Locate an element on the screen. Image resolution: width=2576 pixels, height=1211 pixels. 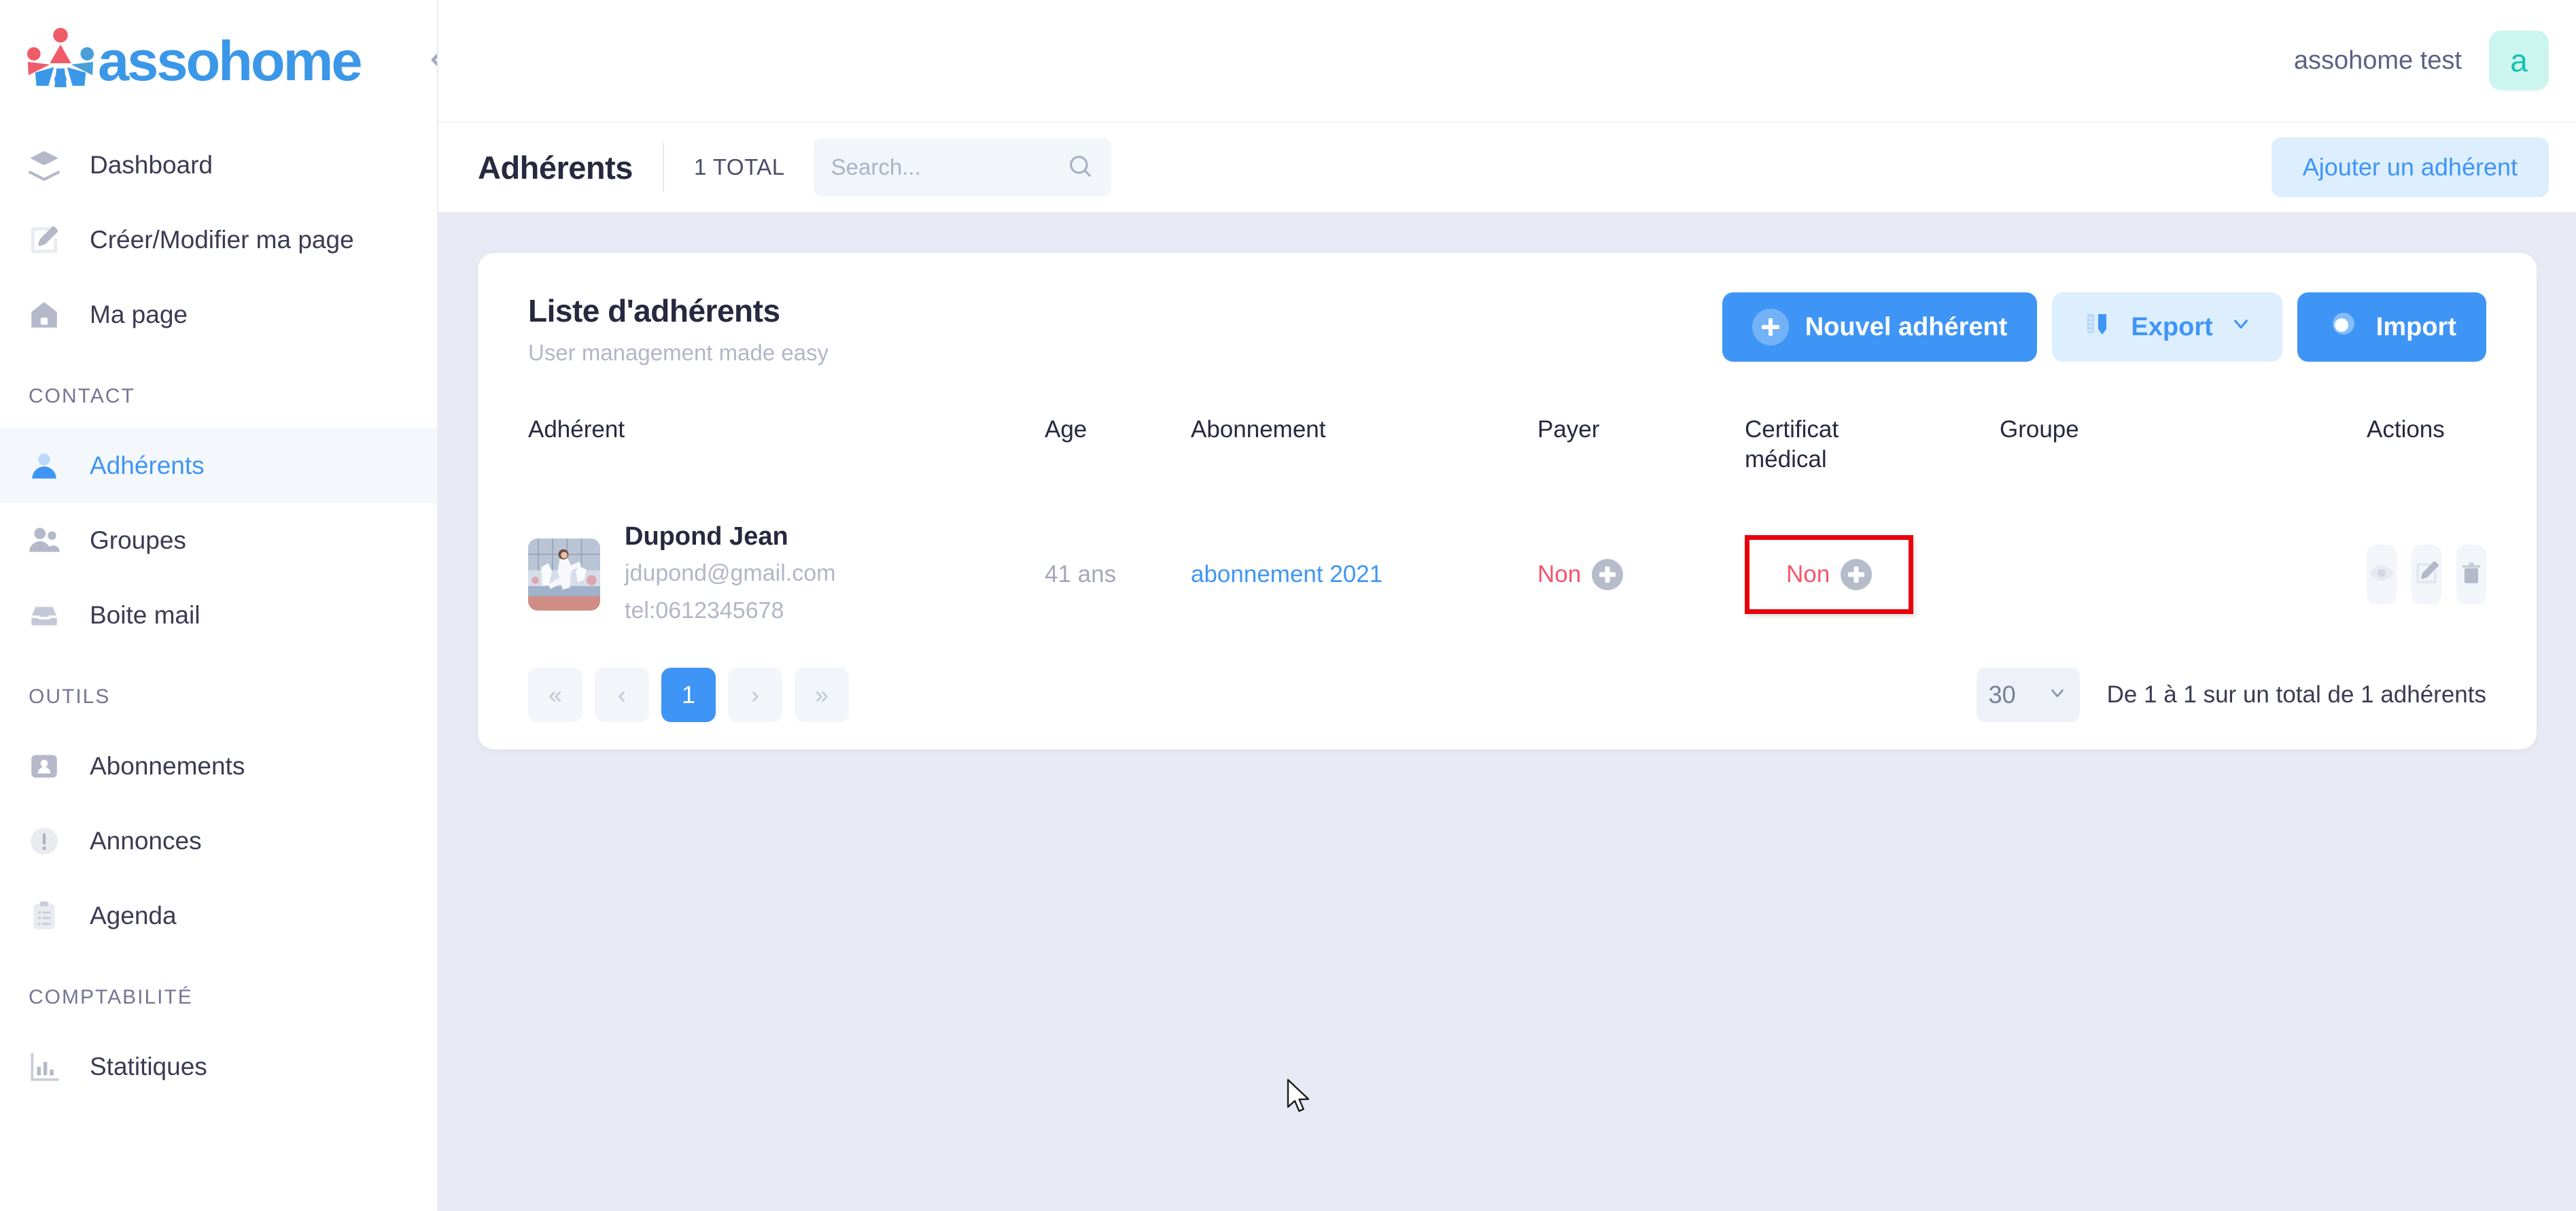
user-icon is located at coordinates (48, 466).